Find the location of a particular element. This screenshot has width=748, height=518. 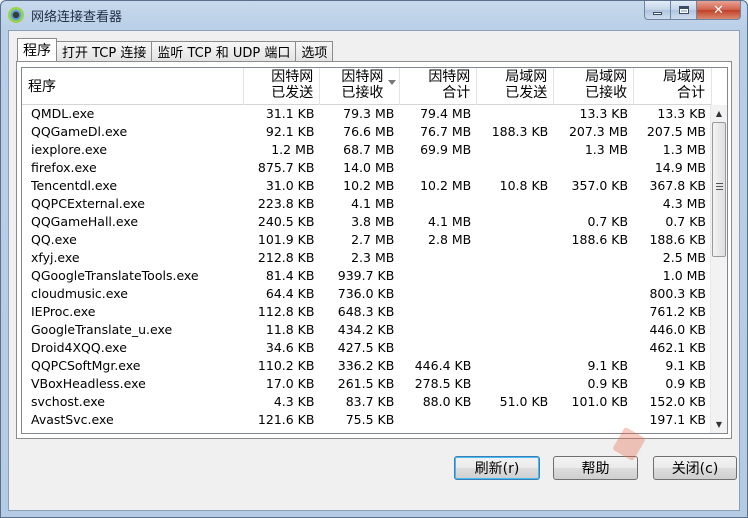

column-header-inet-received: 因特网 已接收 is located at coordinates (360, 86).